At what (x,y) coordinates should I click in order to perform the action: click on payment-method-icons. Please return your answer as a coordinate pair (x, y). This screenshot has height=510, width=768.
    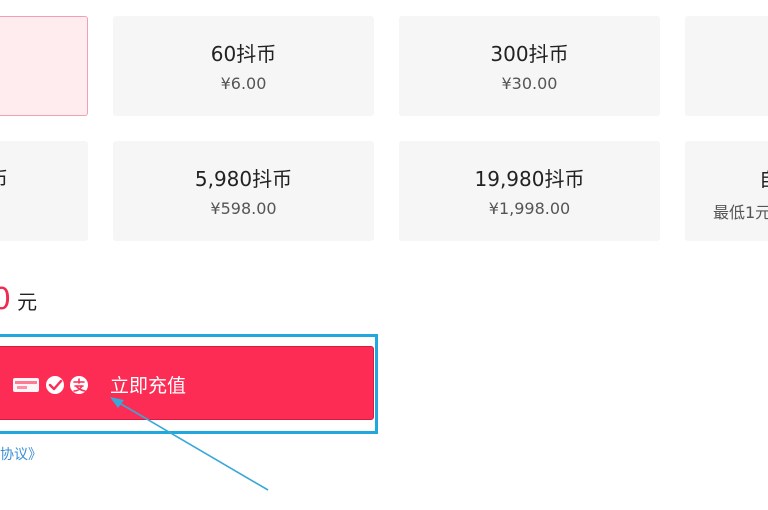
    Looking at the image, I should click on (50, 385).